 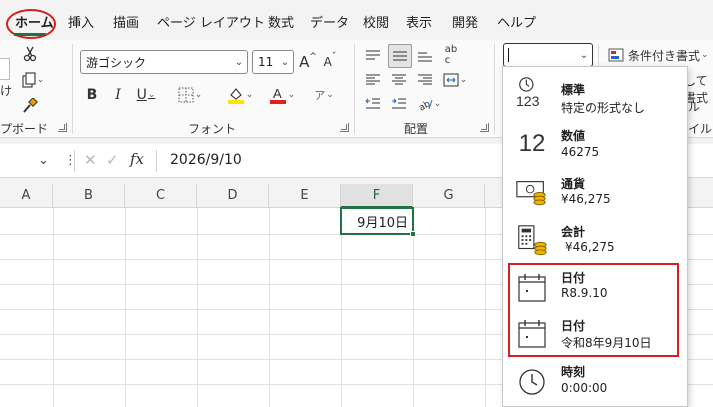 What do you see at coordinates (413, 234) in the screenshot?
I see `fill-handle` at bounding box center [413, 234].